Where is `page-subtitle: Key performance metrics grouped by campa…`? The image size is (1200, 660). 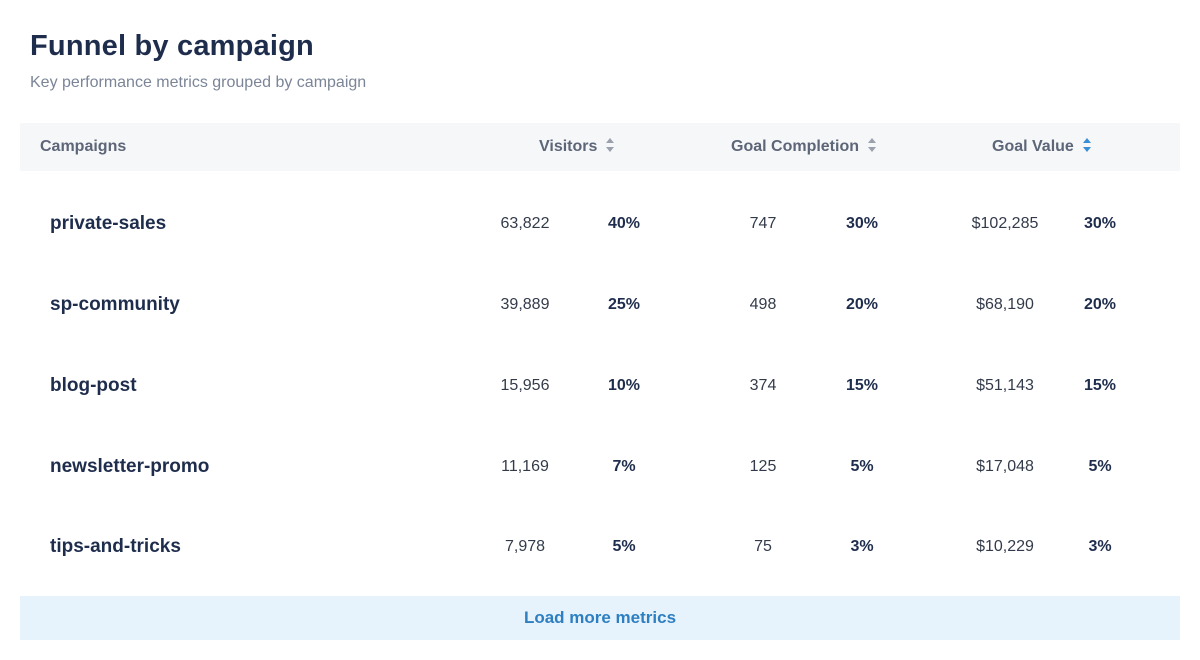 page-subtitle: Key performance metrics grouped by campa… is located at coordinates (198, 82).